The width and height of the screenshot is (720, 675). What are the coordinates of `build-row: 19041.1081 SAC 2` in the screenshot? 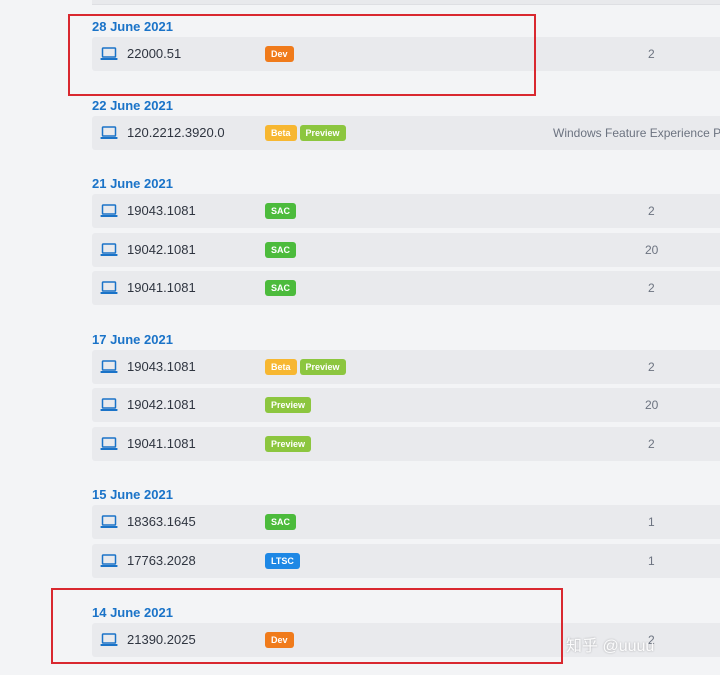 It's located at (406, 288).